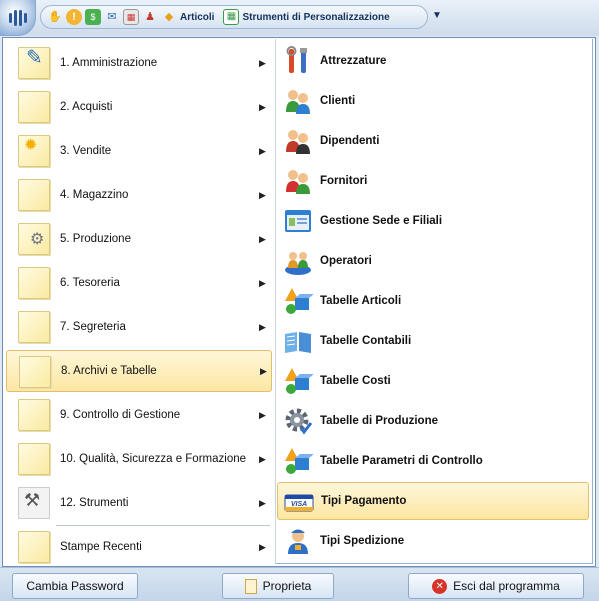 The image size is (599, 601). I want to click on articoli-button: Articoli, so click(197, 17).